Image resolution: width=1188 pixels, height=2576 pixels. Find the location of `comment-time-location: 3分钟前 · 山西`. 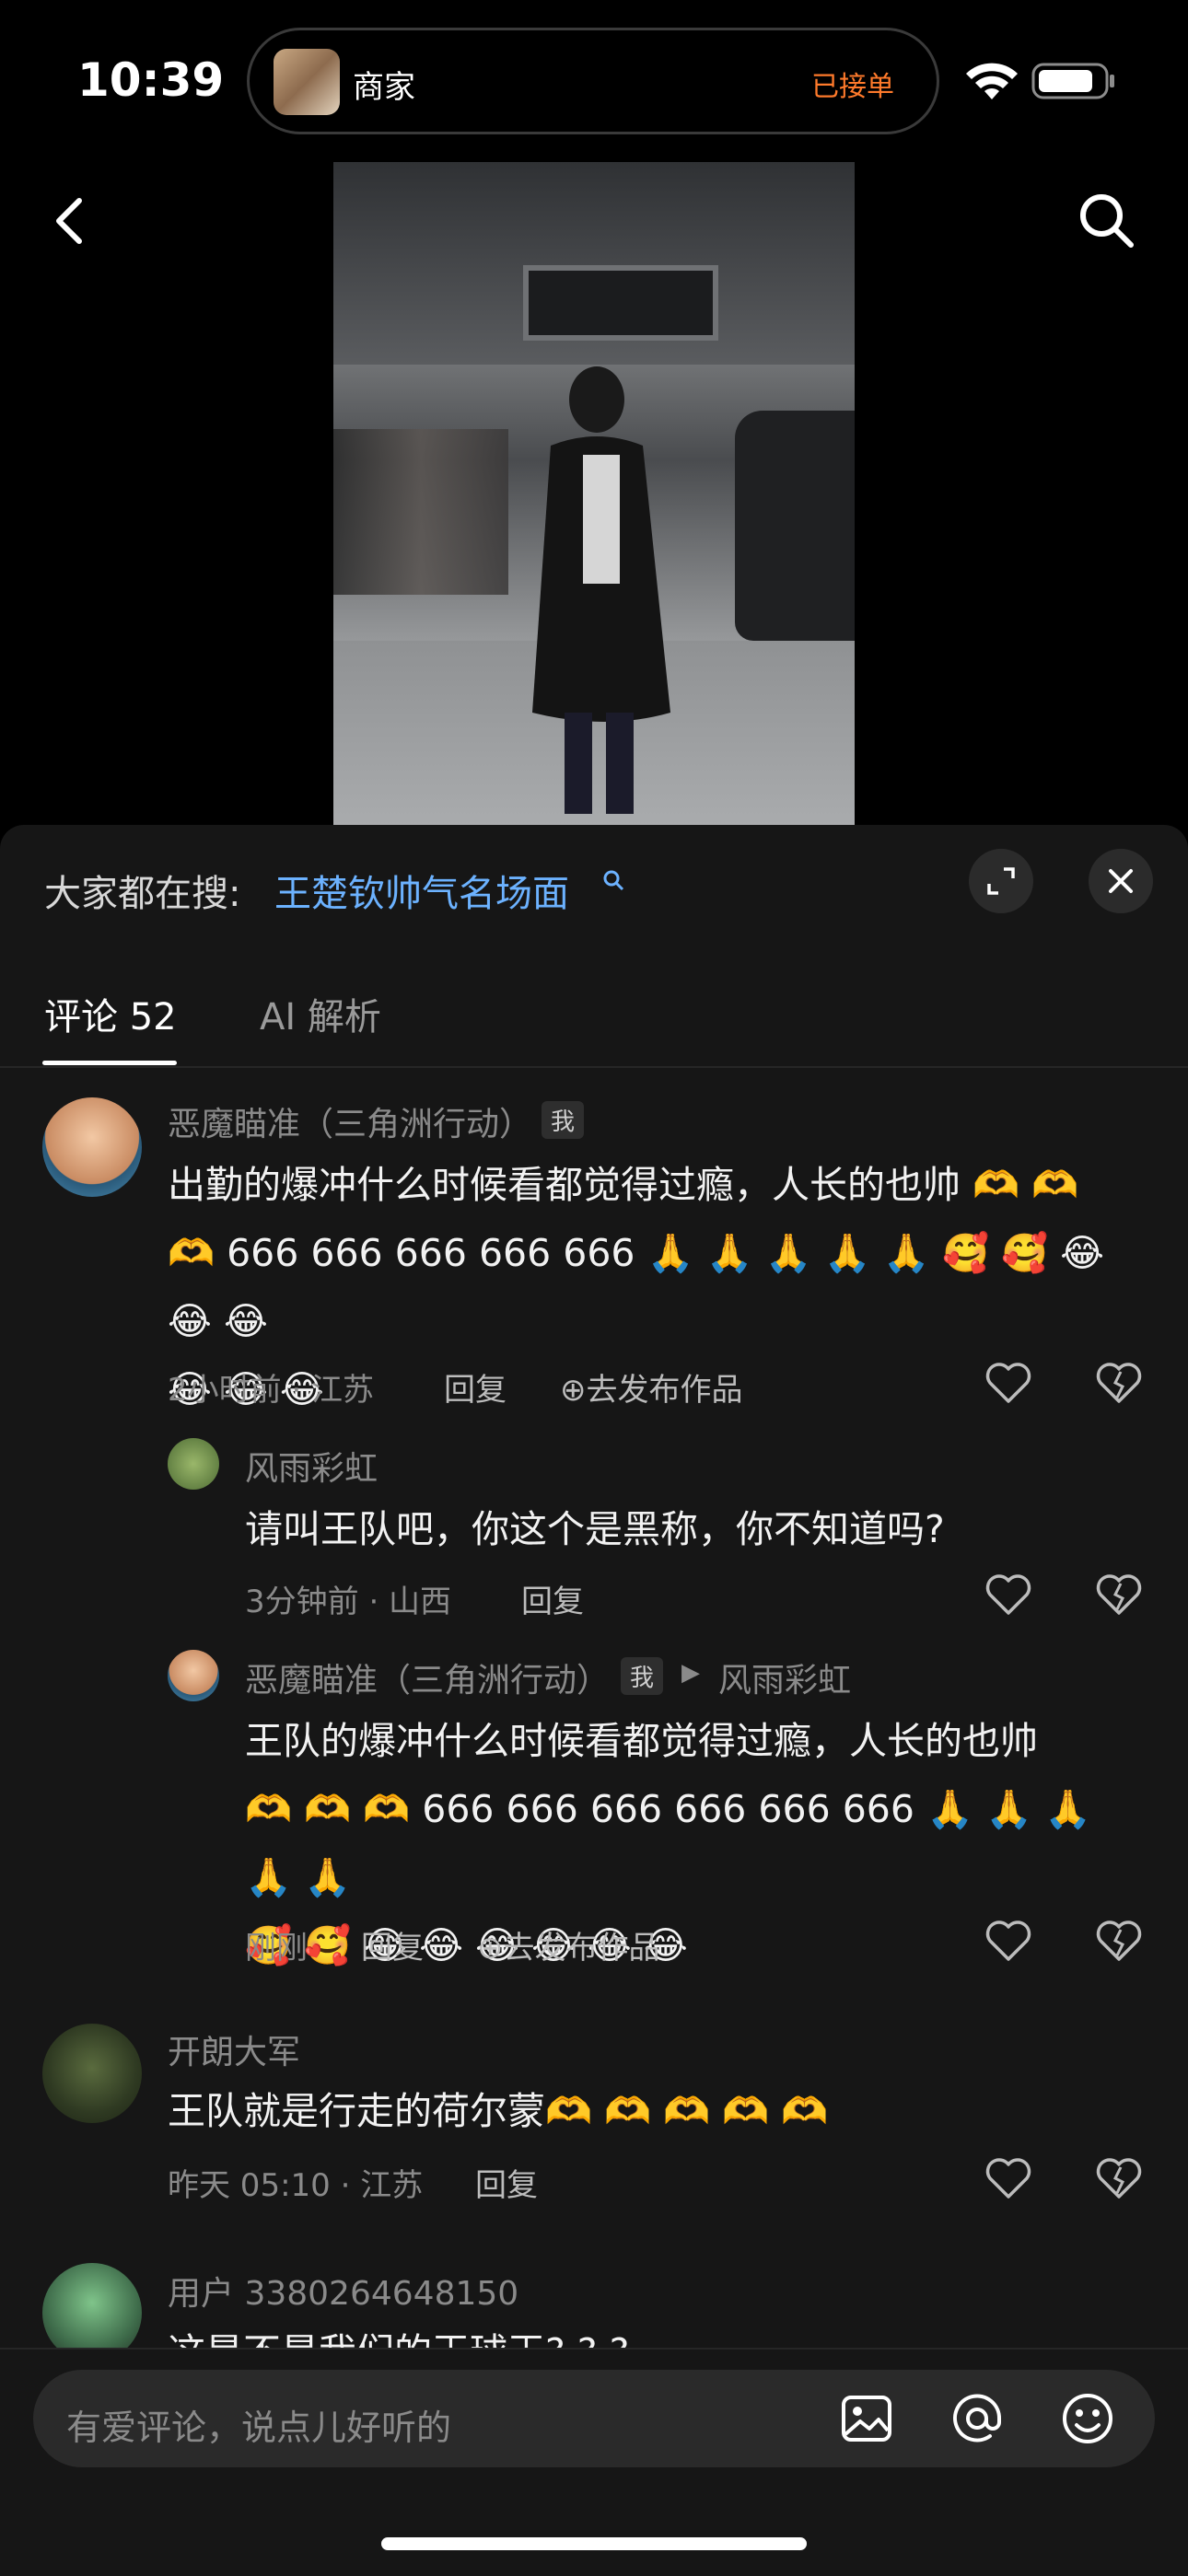

comment-time-location: 3分钟前 · 山西 is located at coordinates (348, 1602).